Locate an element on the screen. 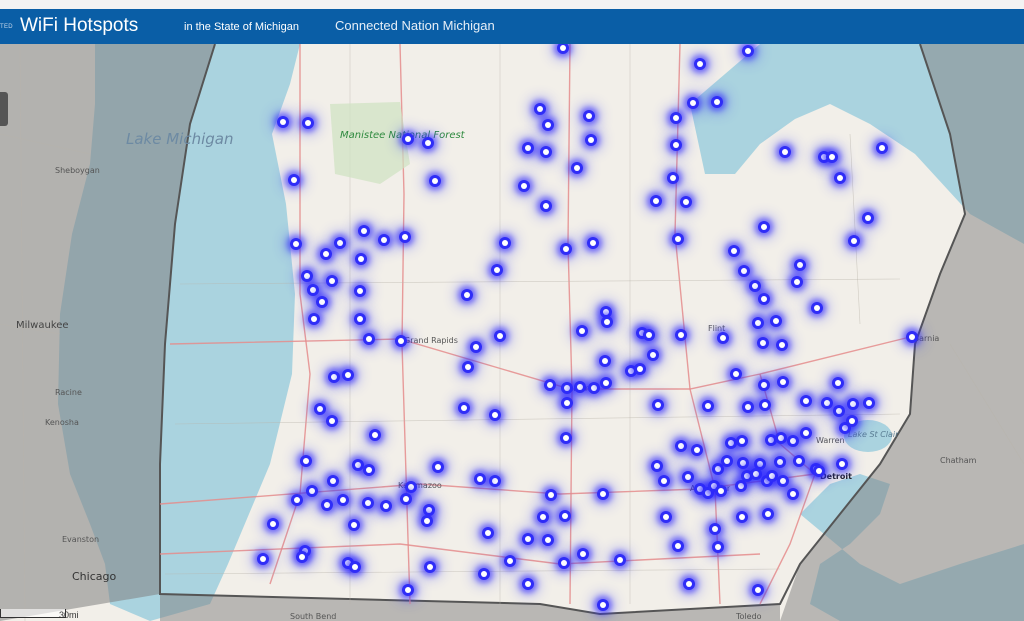 The image size is (1024, 621). side-panel-toggle is located at coordinates (4, 109).